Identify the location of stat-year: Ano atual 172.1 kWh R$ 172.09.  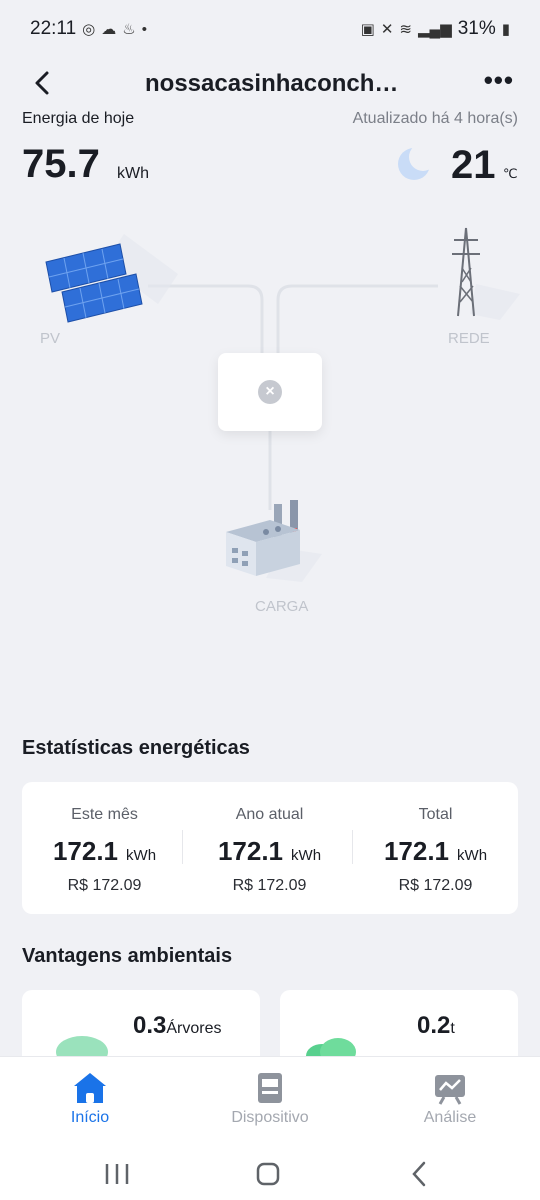
(269, 848).